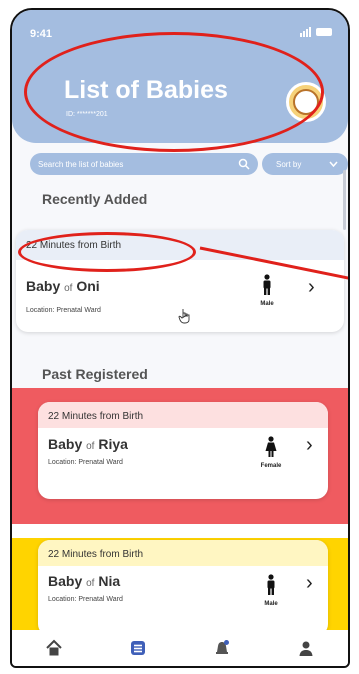  What do you see at coordinates (271, 446) in the screenshot?
I see `female-icon` at bounding box center [271, 446].